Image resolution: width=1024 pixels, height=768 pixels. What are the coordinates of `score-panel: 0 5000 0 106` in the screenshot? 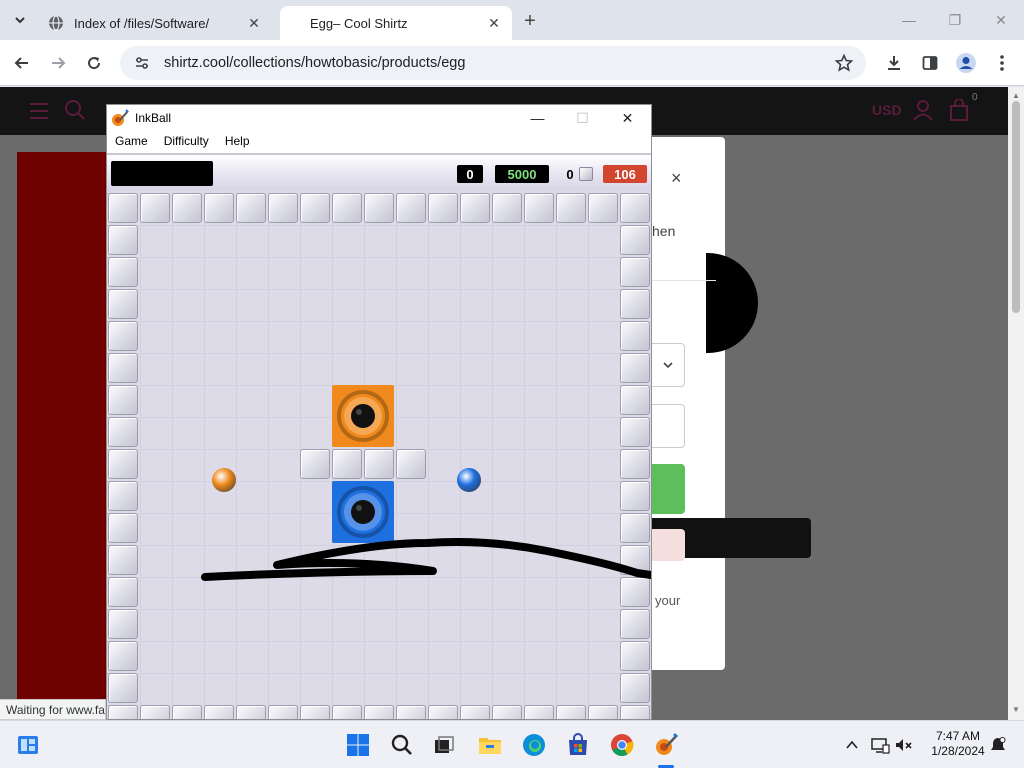 It's located at (379, 172).